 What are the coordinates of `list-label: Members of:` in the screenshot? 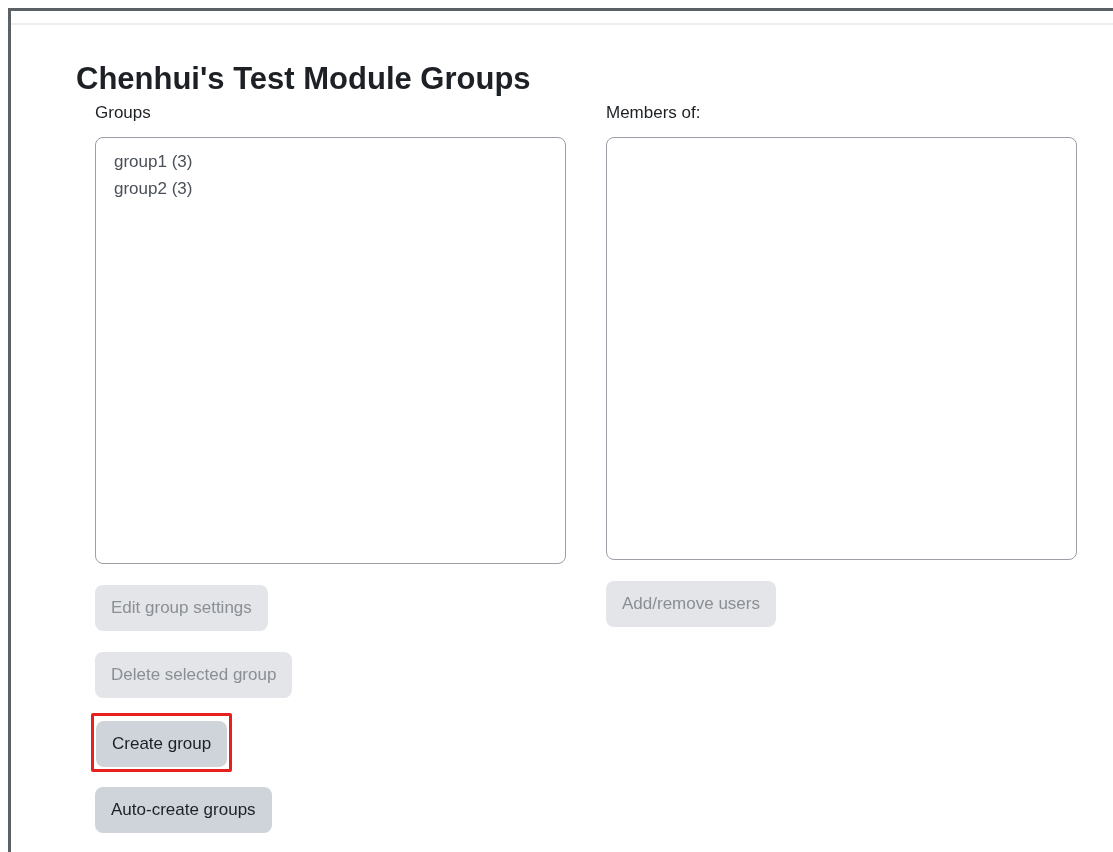 It's located at (654, 113).